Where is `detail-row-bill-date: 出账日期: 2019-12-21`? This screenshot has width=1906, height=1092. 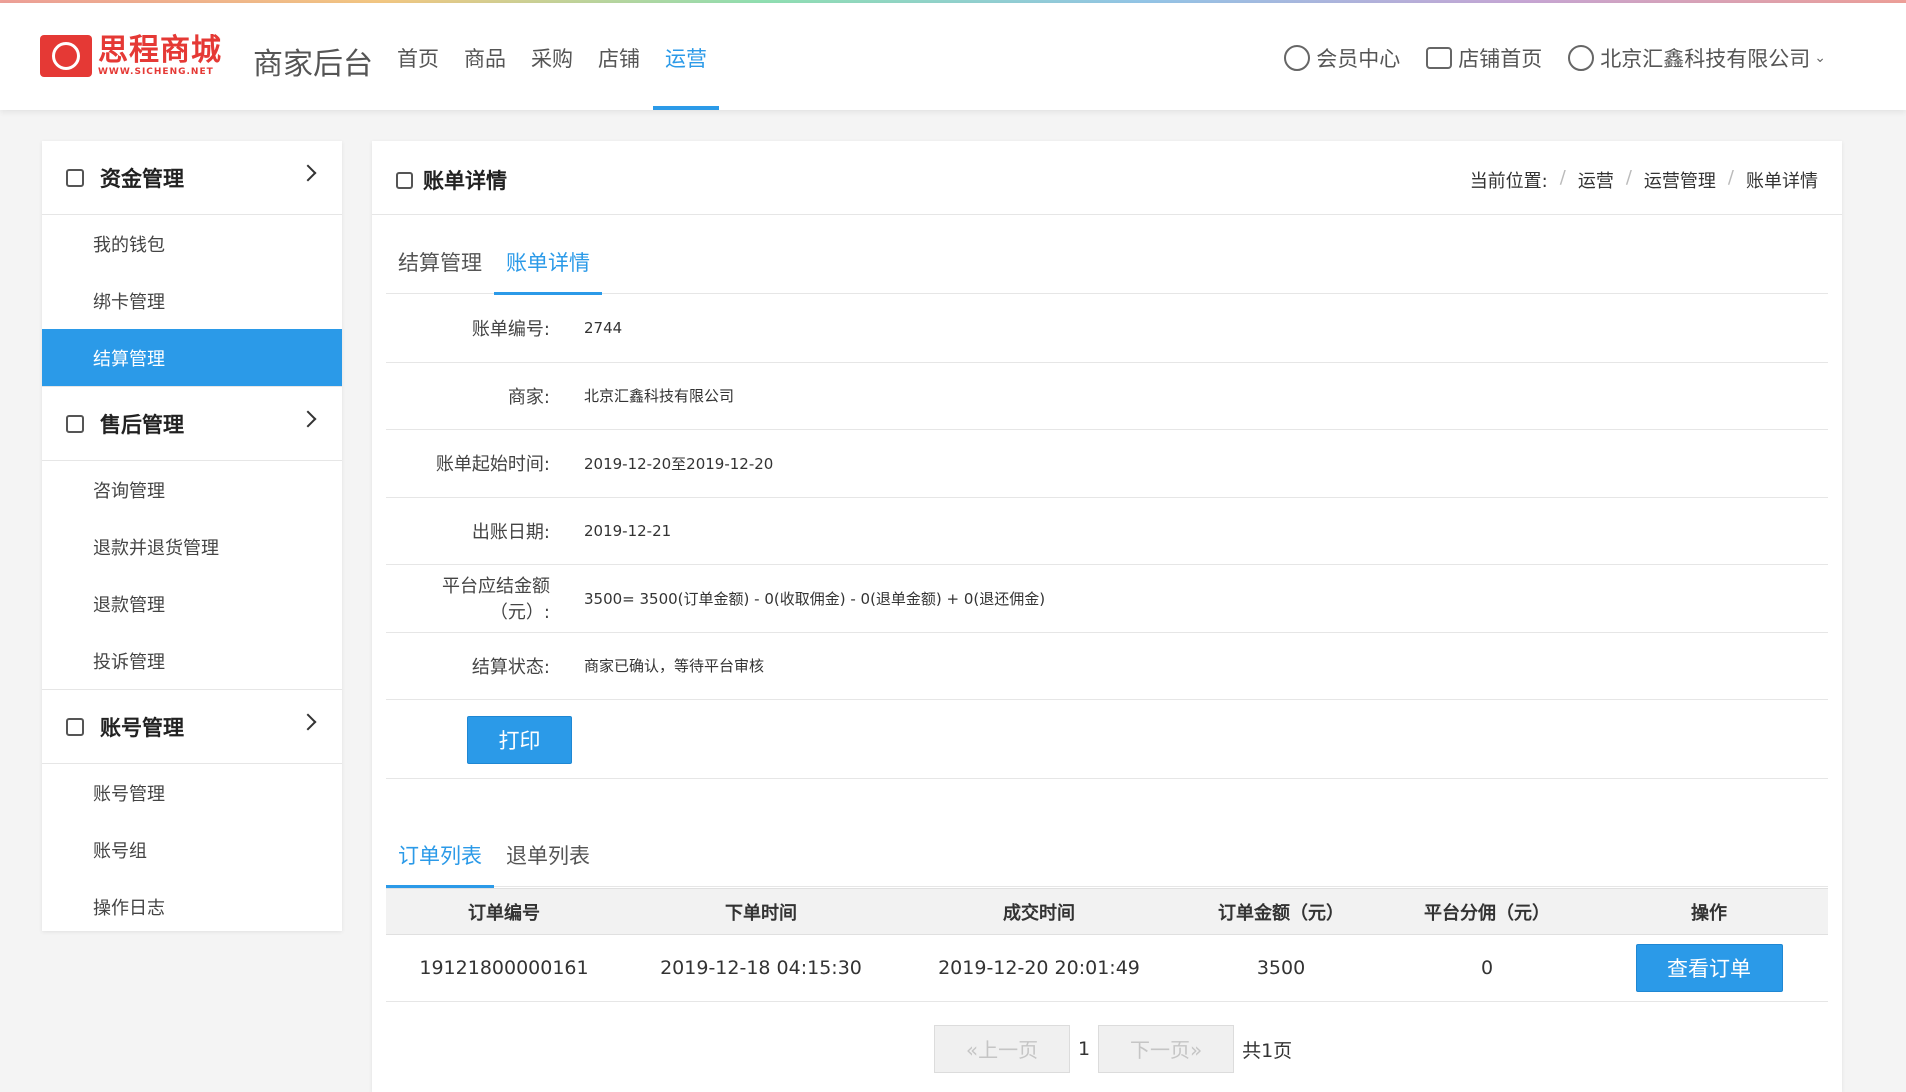 detail-row-bill-date: 出账日期: 2019-12-21 is located at coordinates (1107, 531).